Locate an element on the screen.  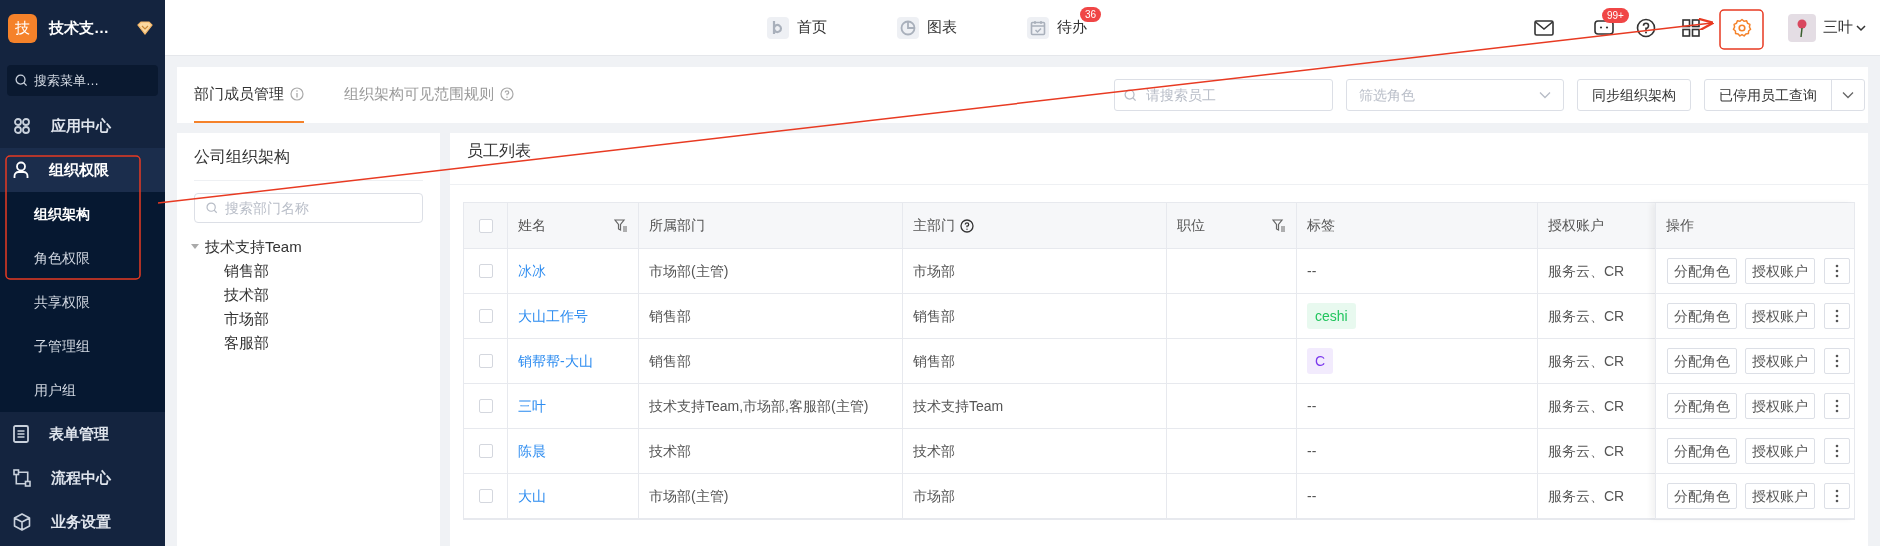
column-title: 授权账户 is located at coordinates (1576, 225).